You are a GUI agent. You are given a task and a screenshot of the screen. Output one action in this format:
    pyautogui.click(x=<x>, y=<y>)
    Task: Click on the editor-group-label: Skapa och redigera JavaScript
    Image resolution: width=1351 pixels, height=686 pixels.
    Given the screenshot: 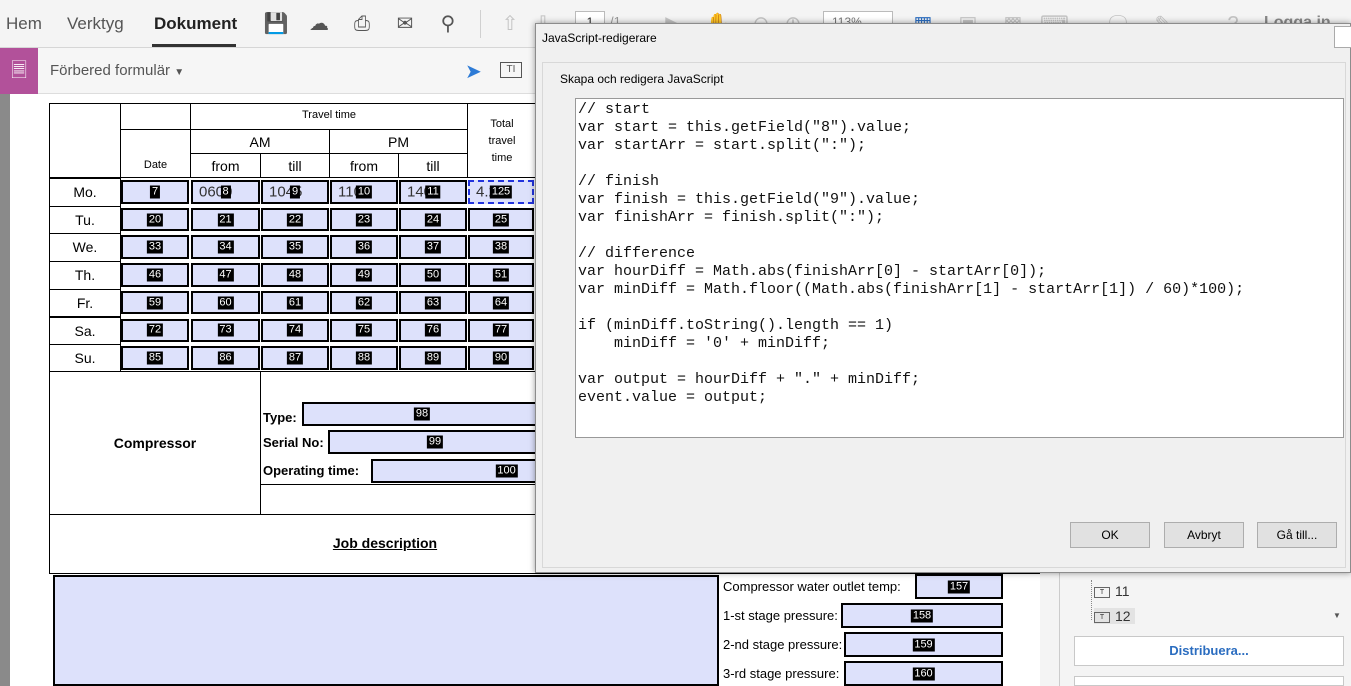 What is the action you would take?
    pyautogui.click(x=642, y=79)
    